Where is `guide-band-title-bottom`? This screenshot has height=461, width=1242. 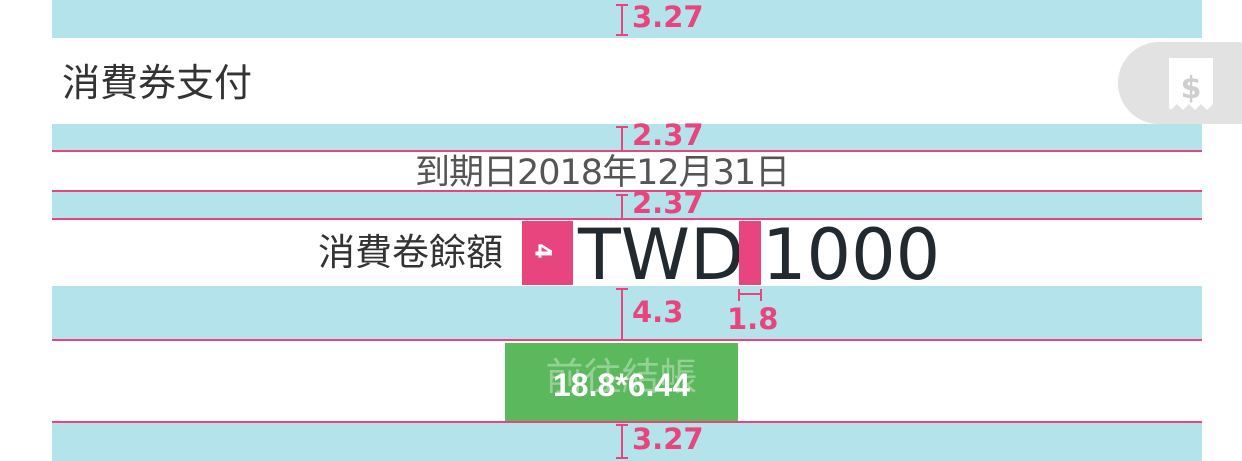
guide-band-title-bottom is located at coordinates (627, 137).